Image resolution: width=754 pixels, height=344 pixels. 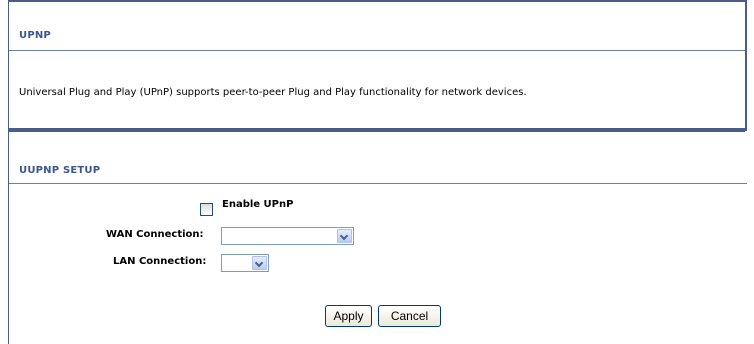 What do you see at coordinates (160, 261) in the screenshot?
I see `lan-connection-label: LAN Connection:` at bounding box center [160, 261].